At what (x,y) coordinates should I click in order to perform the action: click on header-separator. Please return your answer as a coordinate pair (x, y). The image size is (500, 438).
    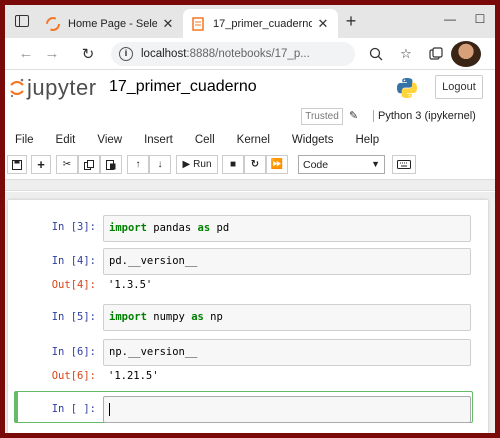
    Looking at the image, I should click on (250, 185).